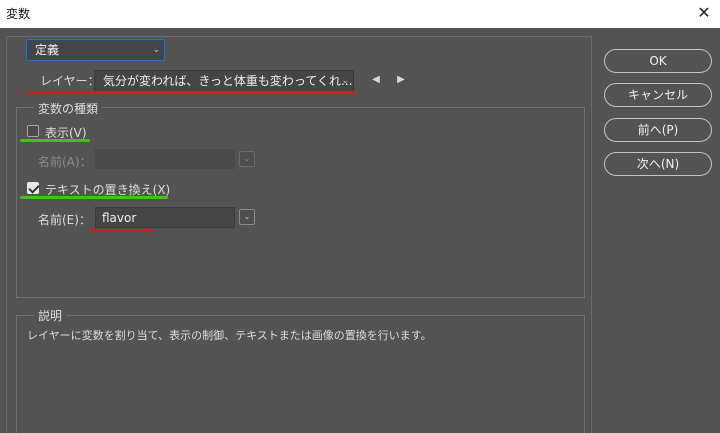 The width and height of the screenshot is (720, 433). Describe the element at coordinates (165, 159) in the screenshot. I see `visibility-name-field` at that location.